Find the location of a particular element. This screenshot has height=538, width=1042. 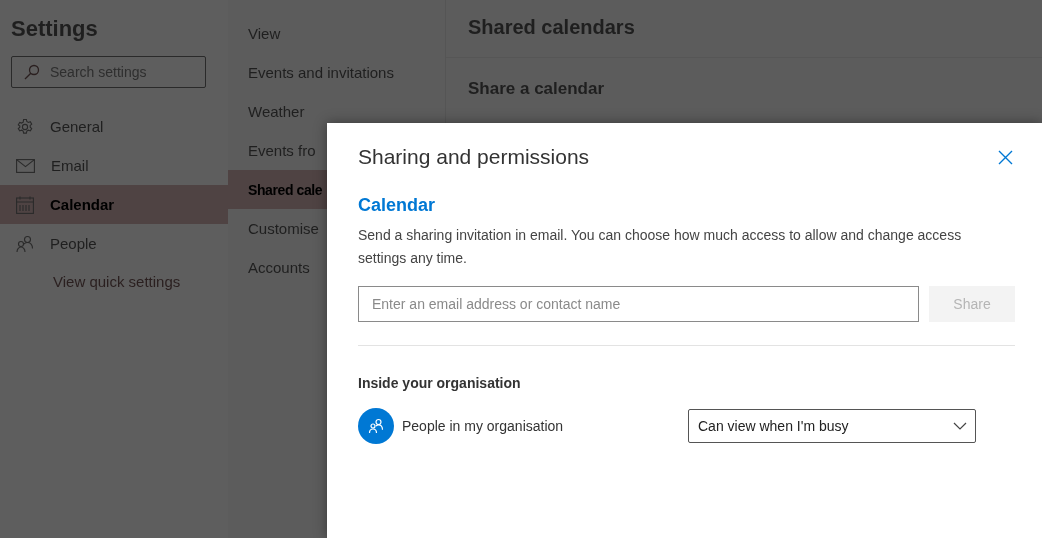

dialog-title: Sharing and permissions is located at coordinates (474, 157).